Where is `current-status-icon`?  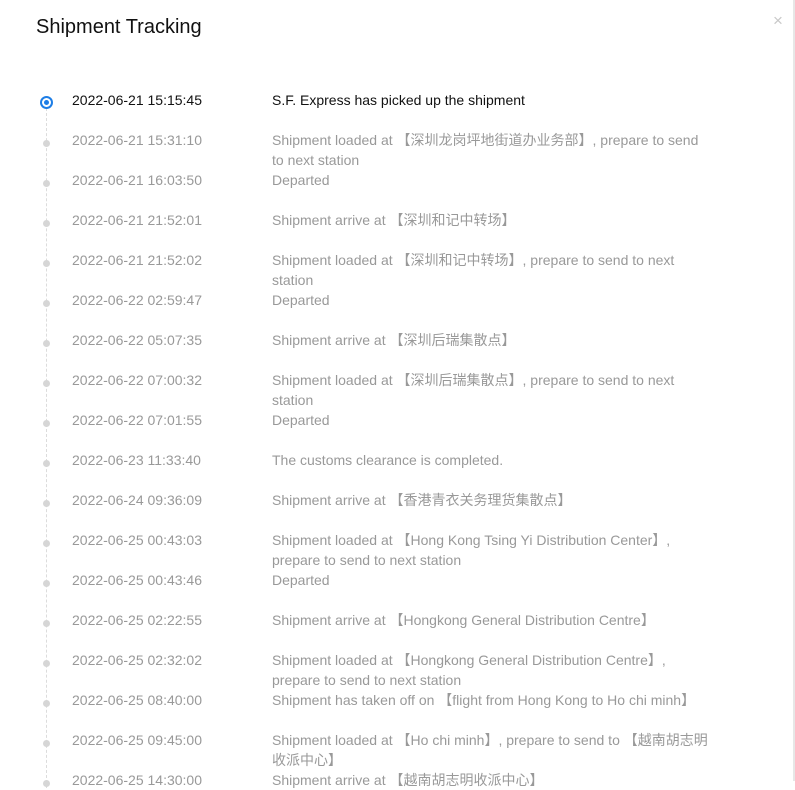
current-status-icon is located at coordinates (46, 102).